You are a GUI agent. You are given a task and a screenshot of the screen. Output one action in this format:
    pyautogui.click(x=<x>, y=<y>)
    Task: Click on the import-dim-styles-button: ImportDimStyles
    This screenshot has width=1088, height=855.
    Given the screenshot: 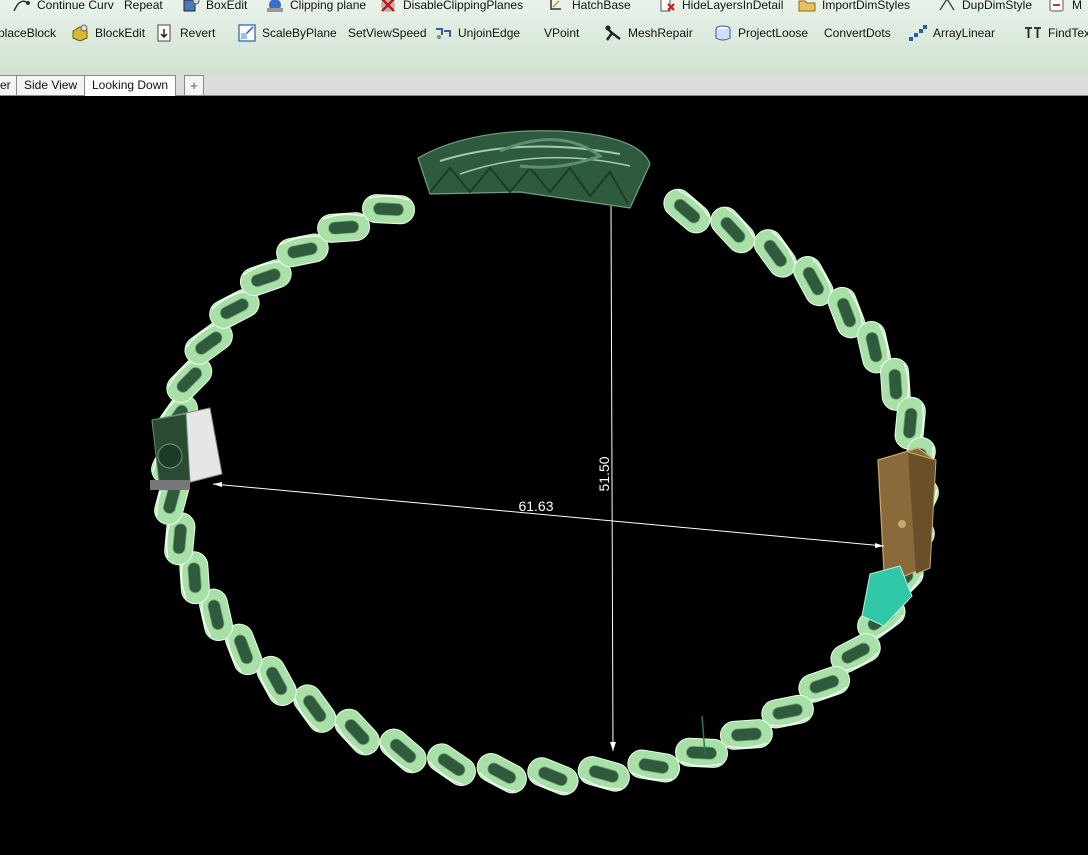 What is the action you would take?
    pyautogui.click(x=853, y=8)
    